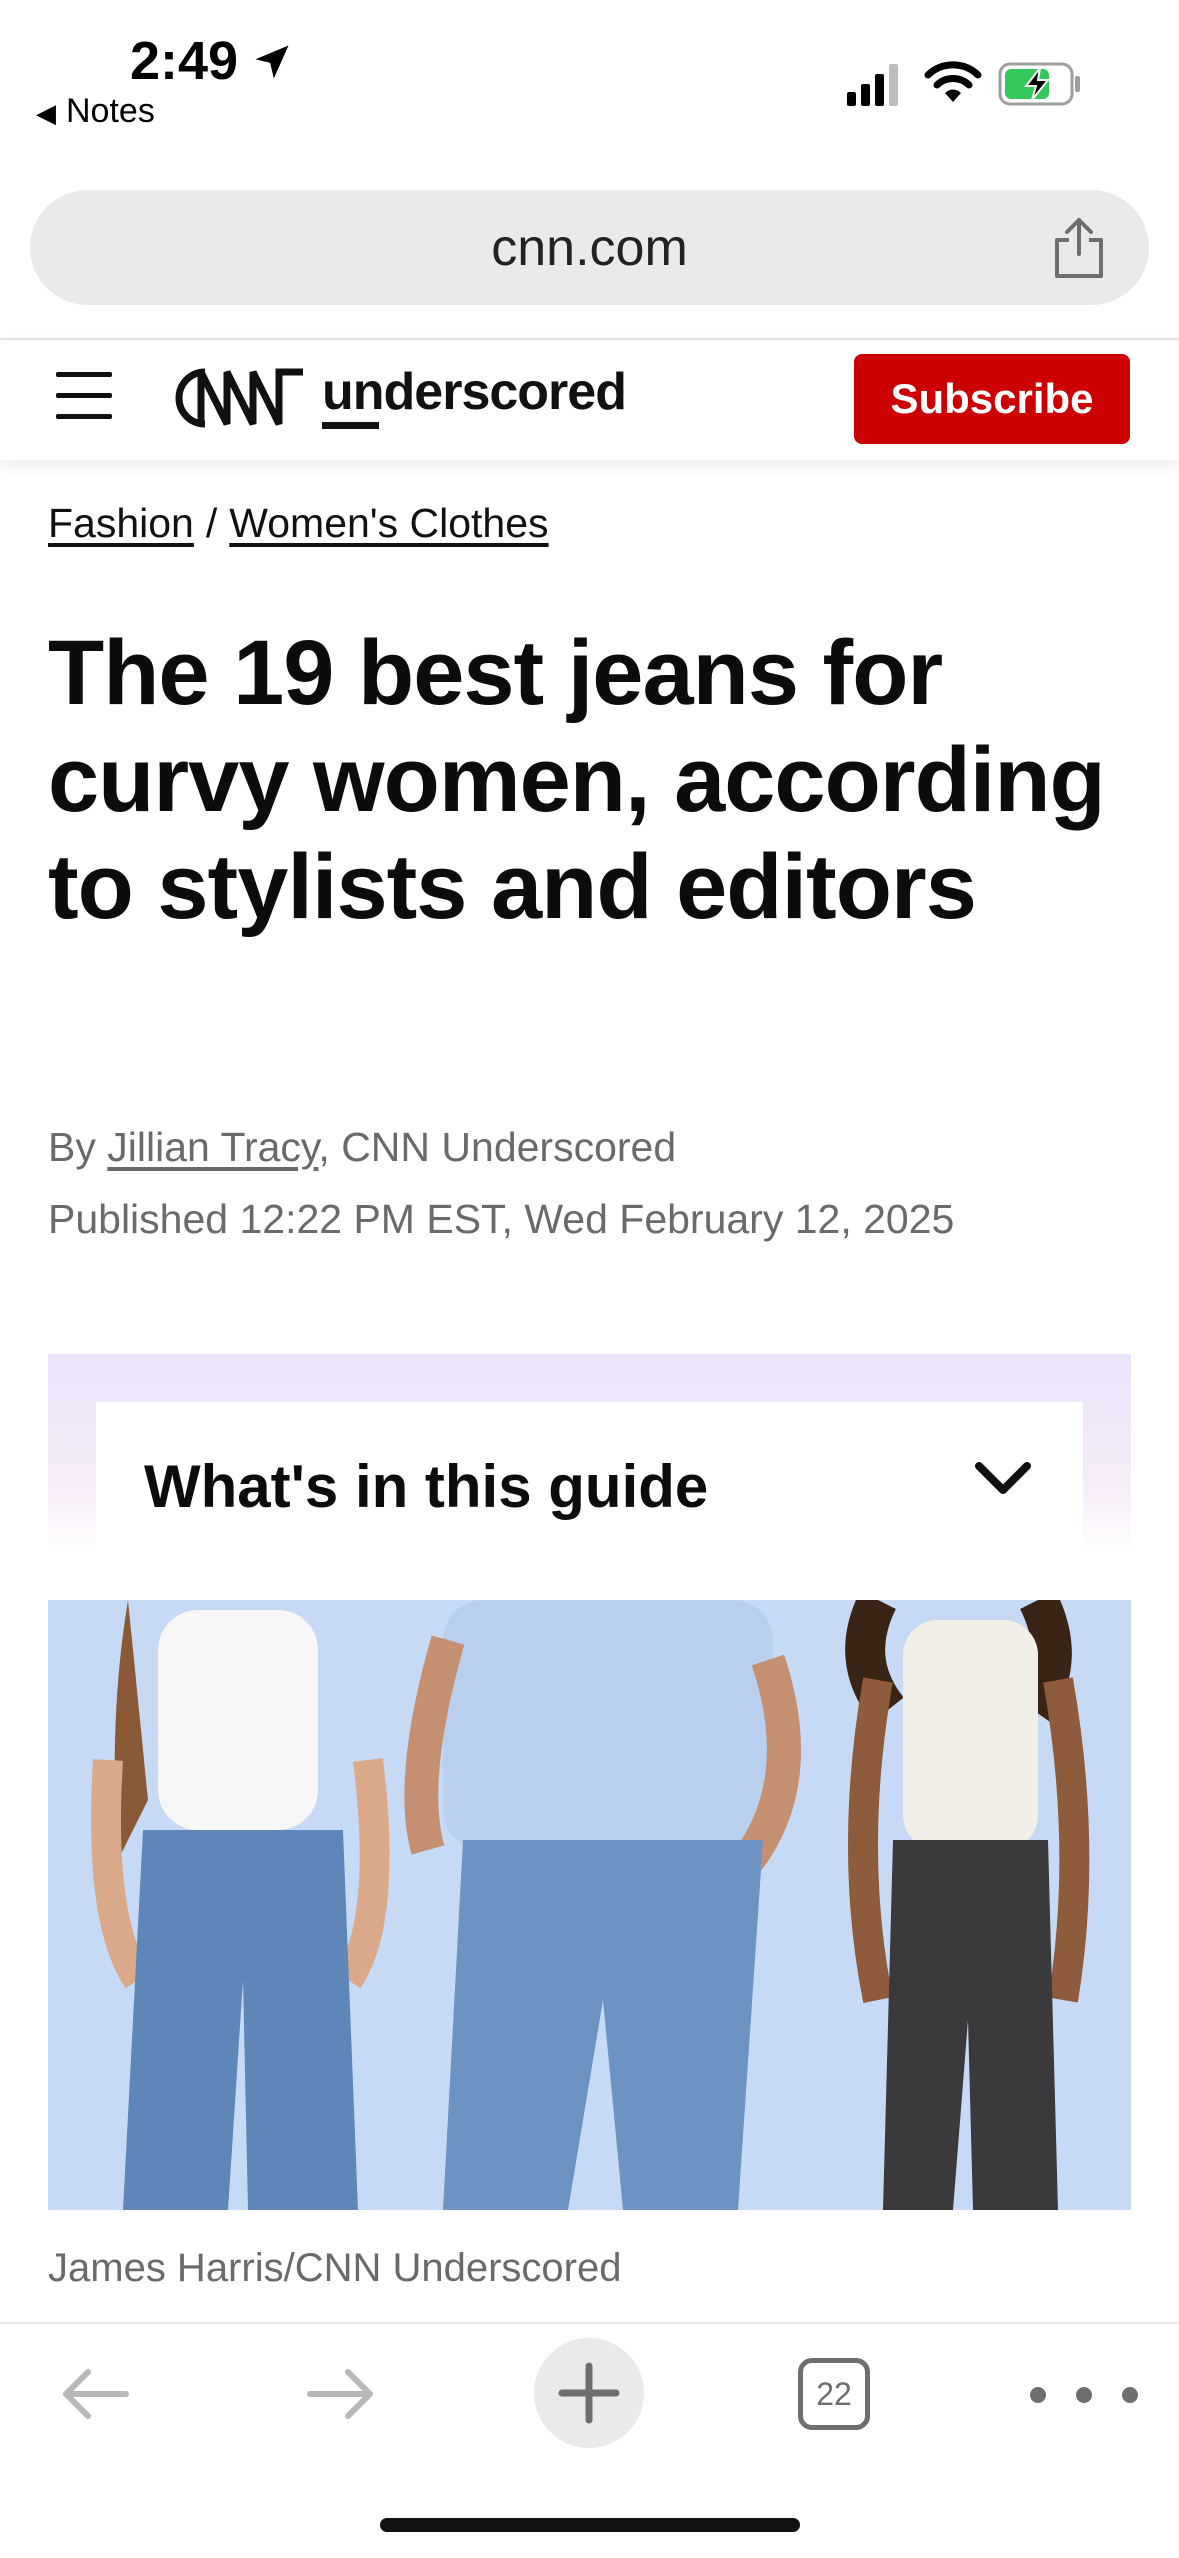 This screenshot has height=2558, width=1179. I want to click on byline: By Jillian Tracy, CNN Underscored, so click(362, 1147).